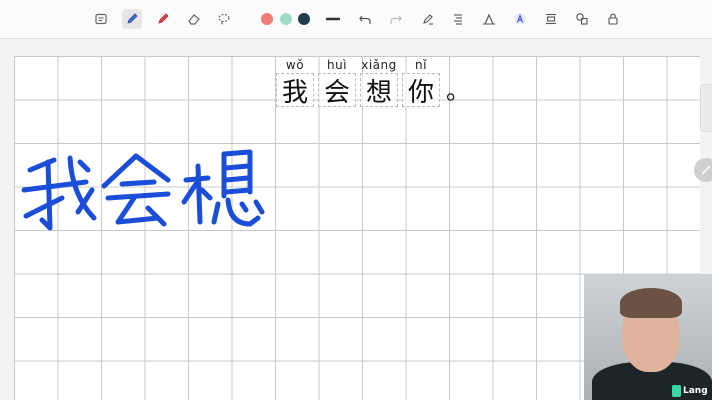 This screenshot has height=400, width=712. What do you see at coordinates (421, 90) in the screenshot?
I see `hanzi-character: 你` at bounding box center [421, 90].